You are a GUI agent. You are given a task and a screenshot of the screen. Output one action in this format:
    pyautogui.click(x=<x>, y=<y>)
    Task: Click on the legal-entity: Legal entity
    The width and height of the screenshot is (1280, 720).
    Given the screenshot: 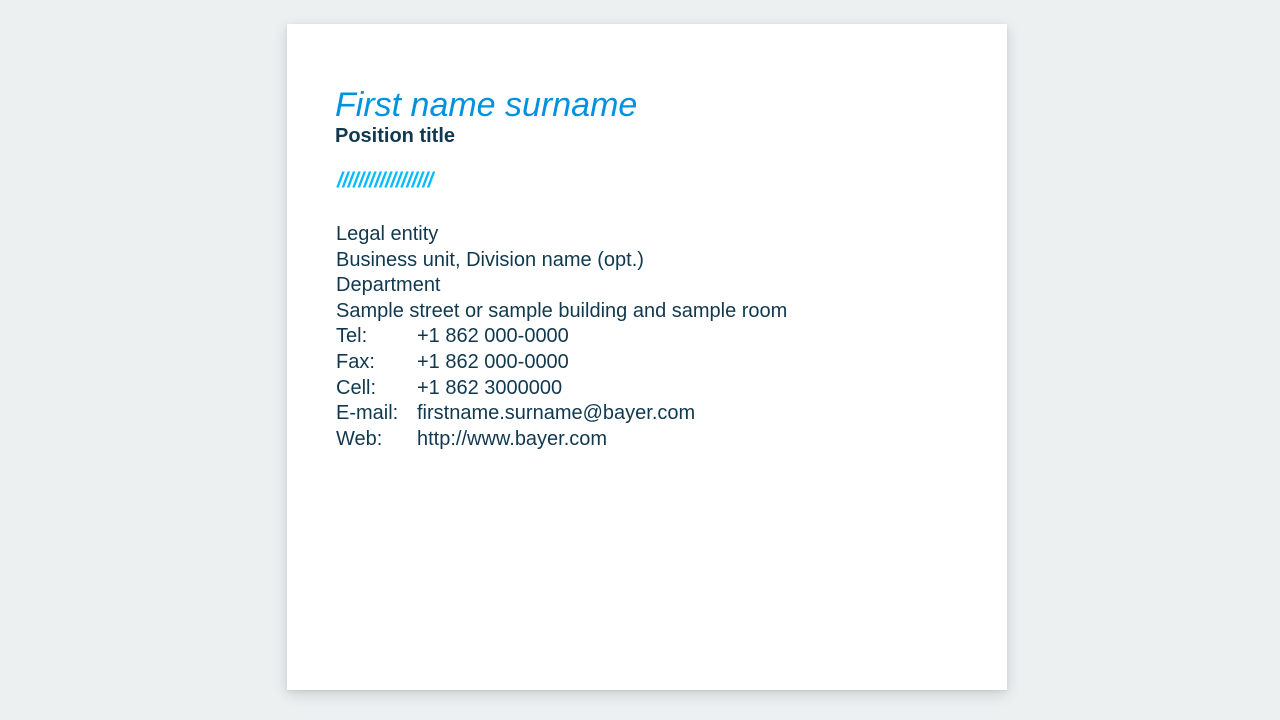 What is the action you would take?
    pyautogui.click(x=387, y=234)
    